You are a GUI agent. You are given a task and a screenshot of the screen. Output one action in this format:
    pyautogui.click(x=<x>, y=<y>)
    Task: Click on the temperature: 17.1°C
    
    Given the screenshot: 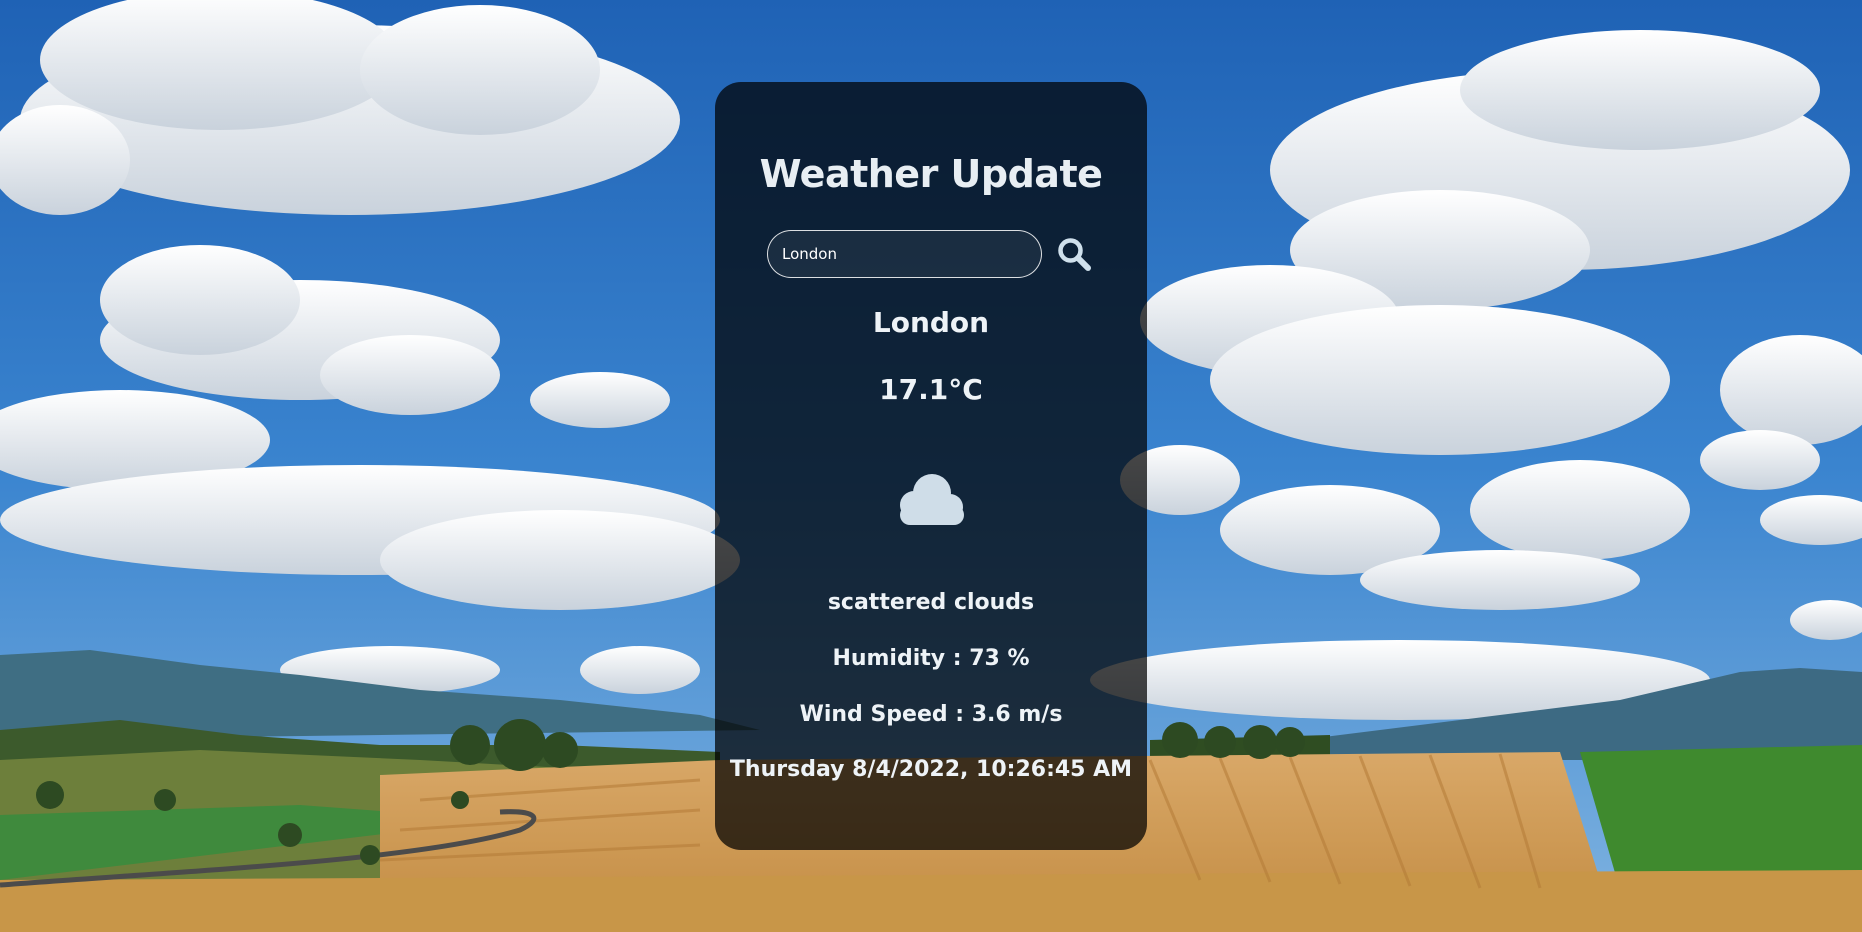 What is the action you would take?
    pyautogui.click(x=931, y=389)
    